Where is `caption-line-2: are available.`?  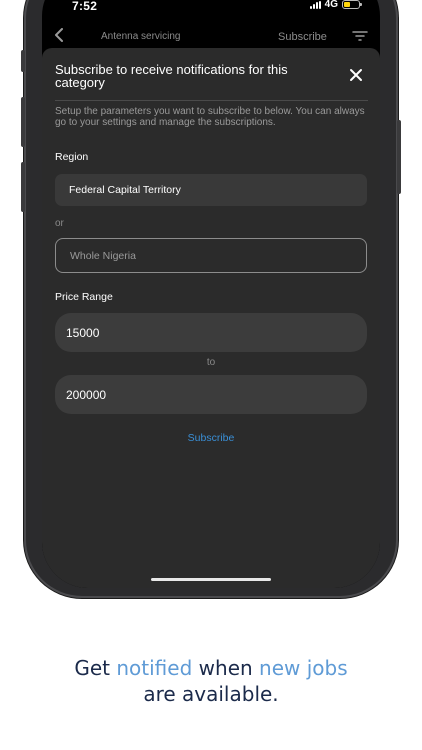
caption-line-2: are available. is located at coordinates (211, 694).